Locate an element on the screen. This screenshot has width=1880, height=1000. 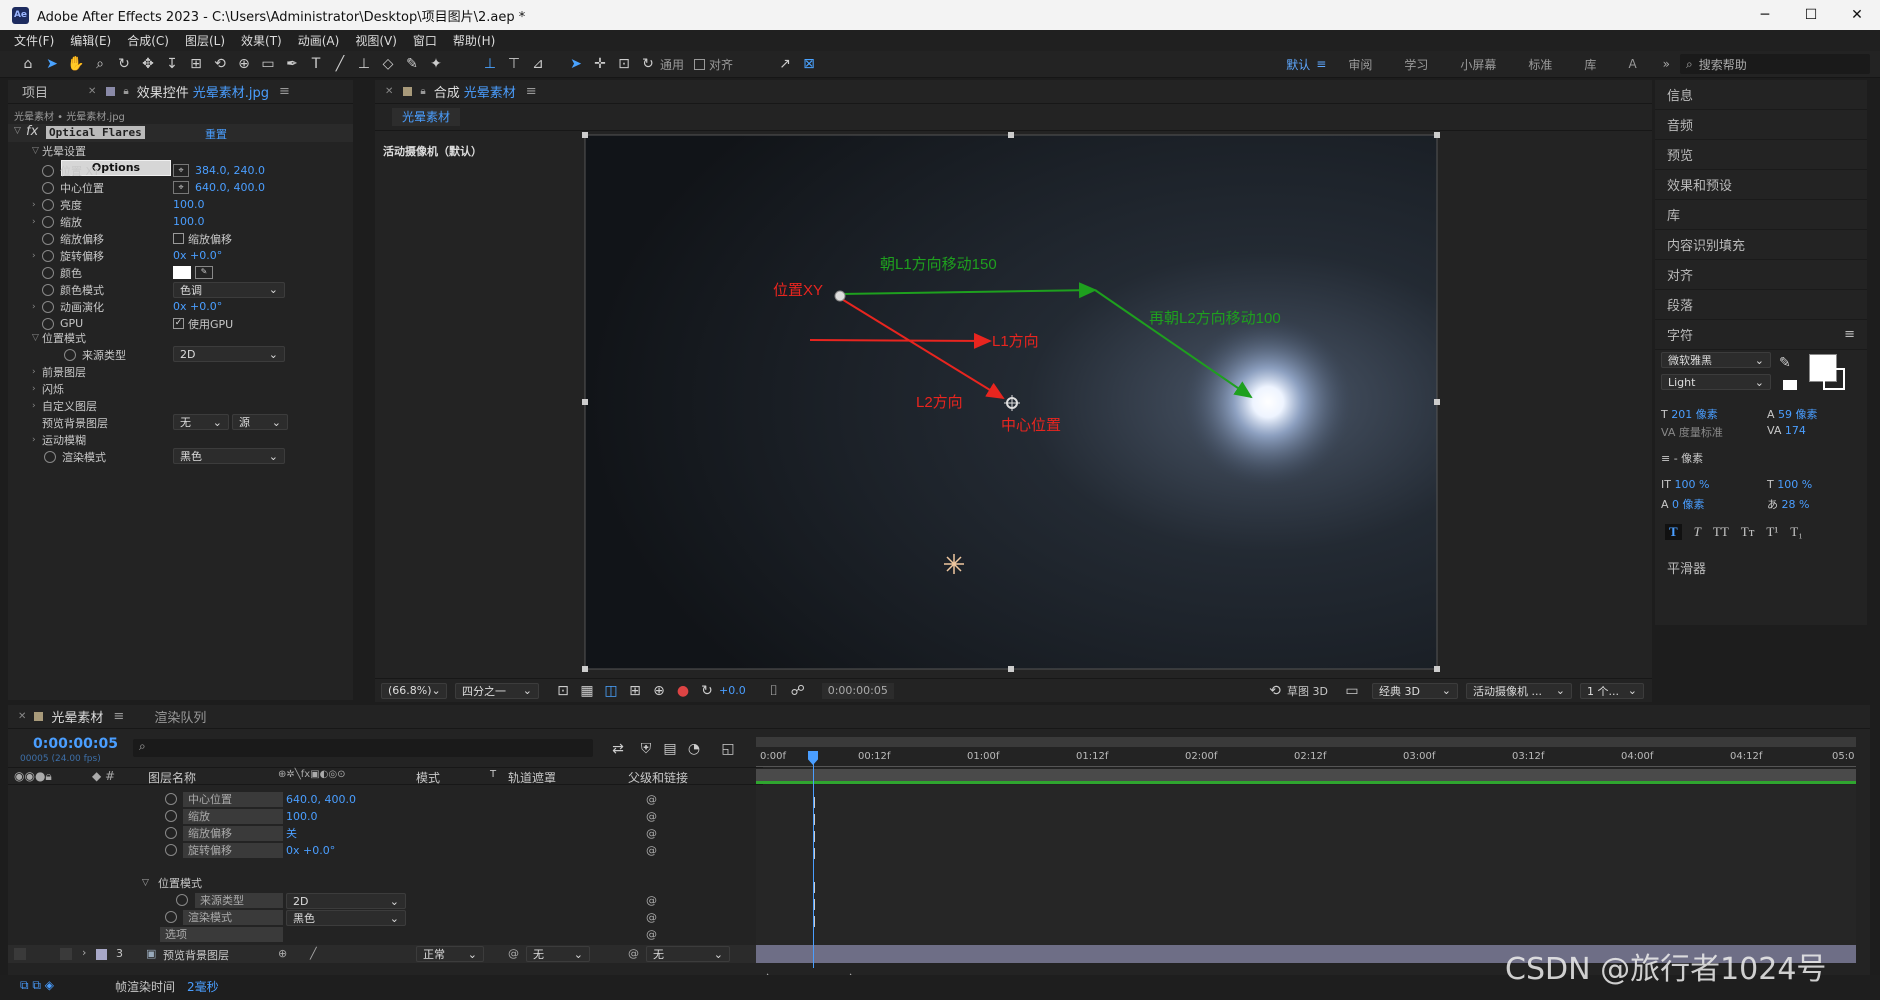
tl-prop-value: 100.0 is located at coordinates (302, 816).